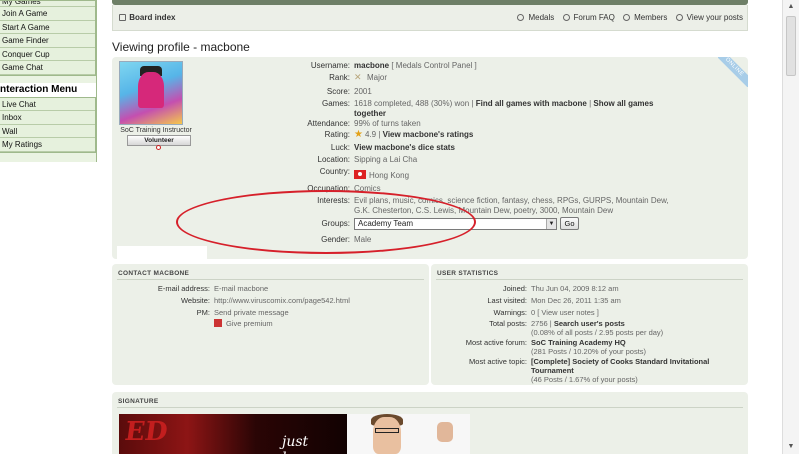 The height and width of the screenshot is (454, 799). I want to click on members-link: Members, so click(643, 17).